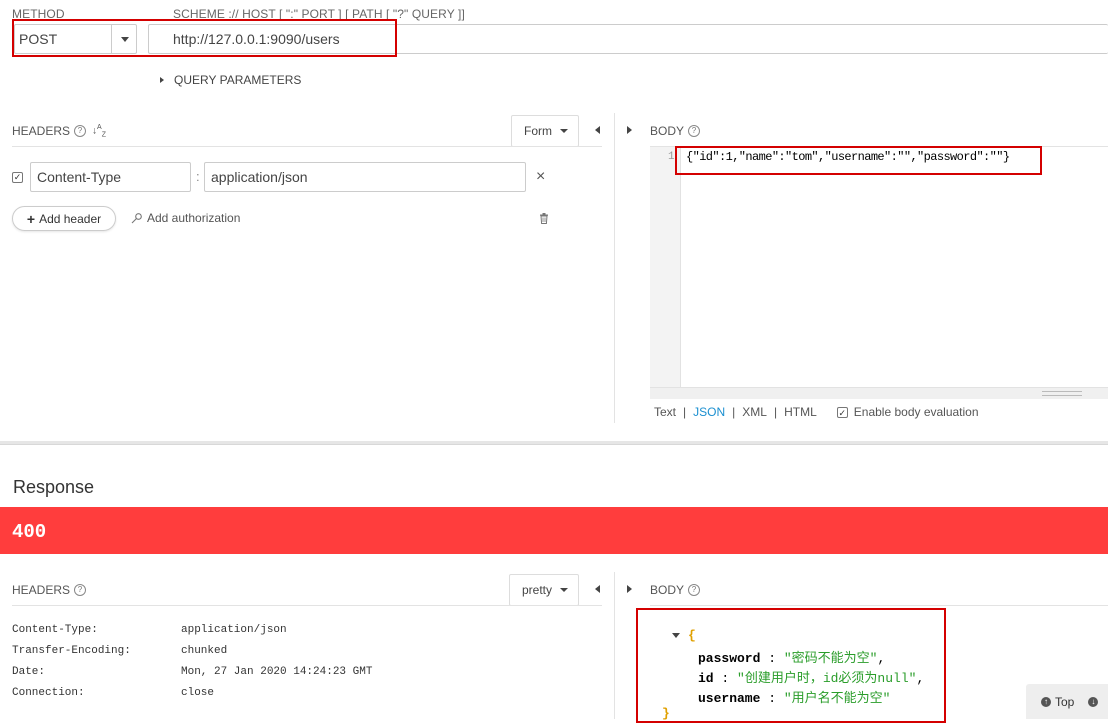 This screenshot has width=1108, height=723. What do you see at coordinates (754, 412) in the screenshot?
I see `format-xml: XML` at bounding box center [754, 412].